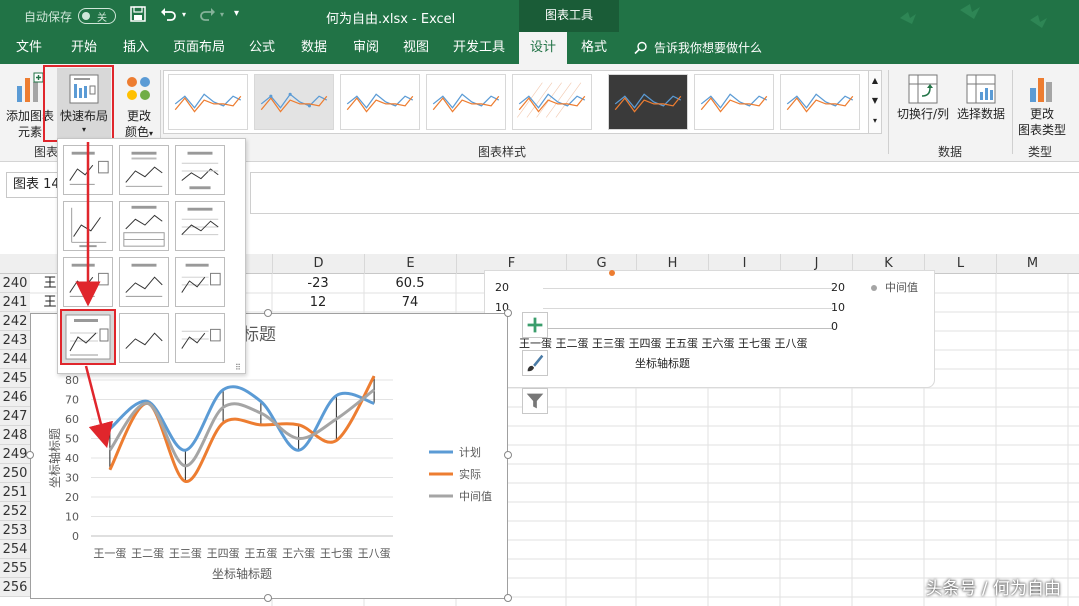 This screenshot has height=606, width=1079. Describe the element at coordinates (993, 589) in the screenshot. I see `watermark-text: 头条号 / 何为自由` at that location.